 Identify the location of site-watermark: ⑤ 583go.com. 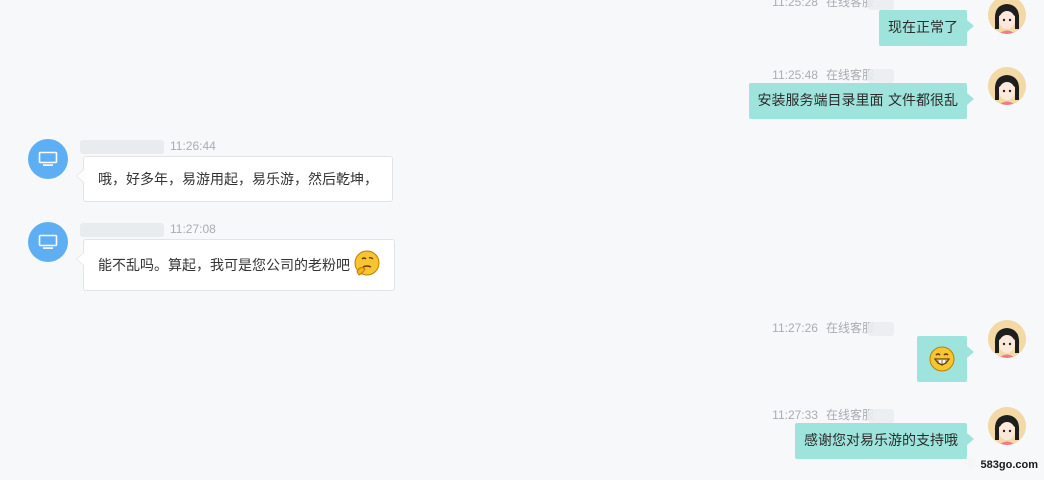
(1001, 463).